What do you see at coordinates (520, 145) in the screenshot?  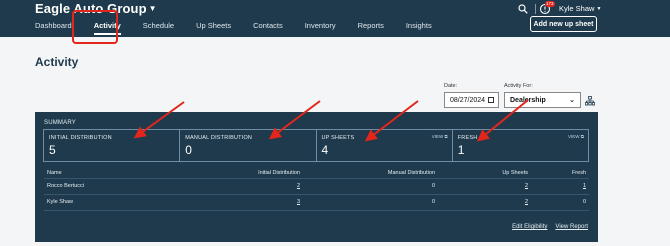 I see `card-fresh: FRESH 1 VIEW ⧉` at bounding box center [520, 145].